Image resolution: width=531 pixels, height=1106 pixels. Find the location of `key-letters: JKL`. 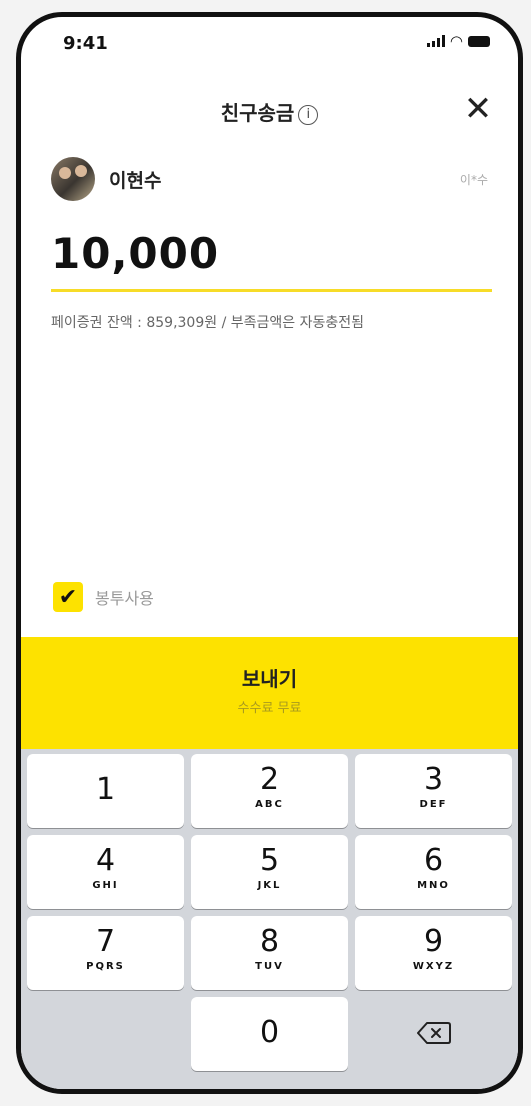

key-letters: JKL is located at coordinates (269, 885).